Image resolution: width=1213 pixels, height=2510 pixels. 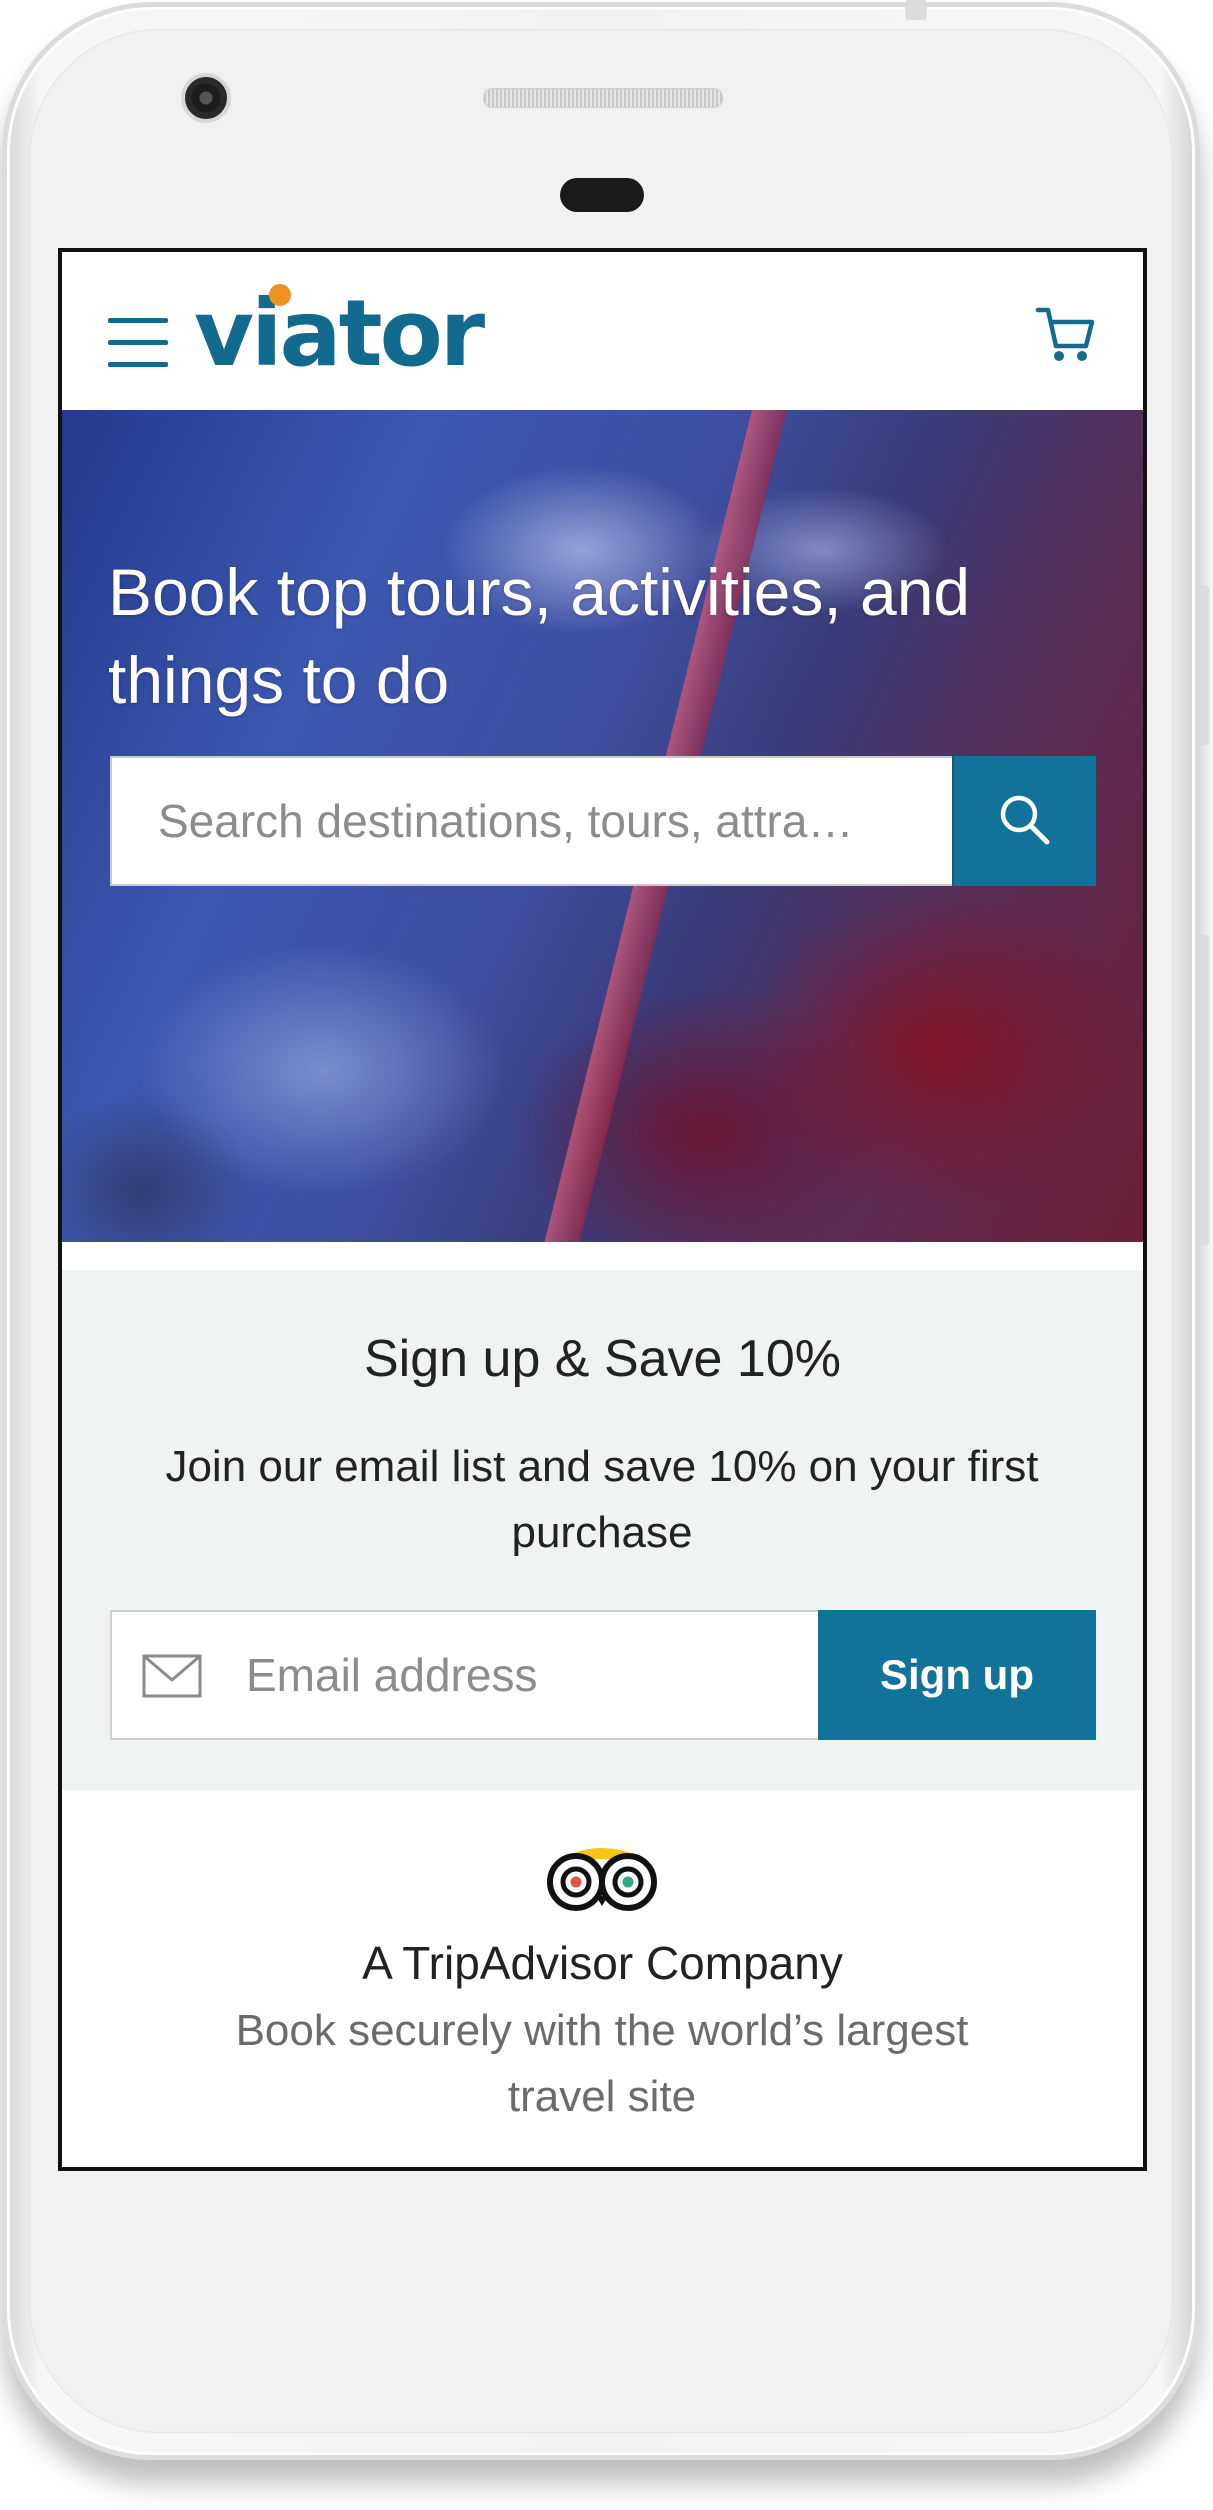 What do you see at coordinates (339, 333) in the screenshot?
I see `brand-name: viator` at bounding box center [339, 333].